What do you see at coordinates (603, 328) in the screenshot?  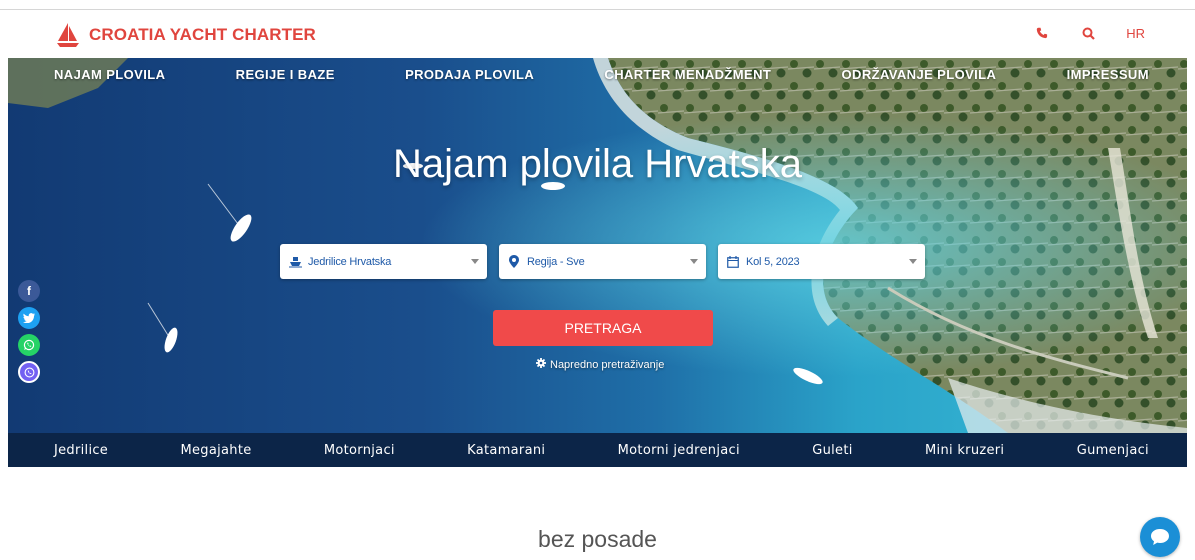 I see `search-button: PRETRAGA` at bounding box center [603, 328].